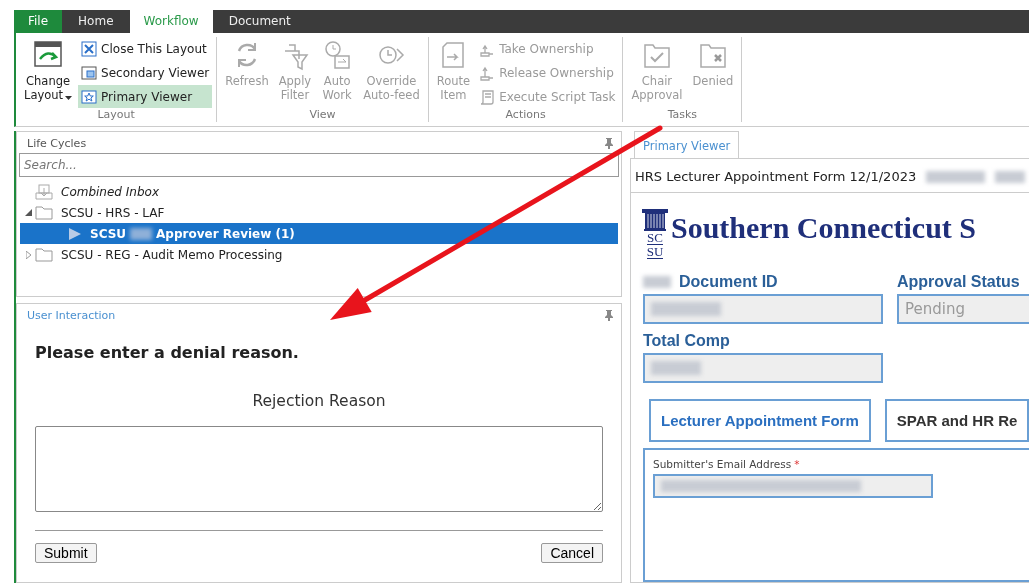 The height and width of the screenshot is (584, 1029). Describe the element at coordinates (319, 191) in the screenshot. I see `tree-item: Combined Inbox` at that location.